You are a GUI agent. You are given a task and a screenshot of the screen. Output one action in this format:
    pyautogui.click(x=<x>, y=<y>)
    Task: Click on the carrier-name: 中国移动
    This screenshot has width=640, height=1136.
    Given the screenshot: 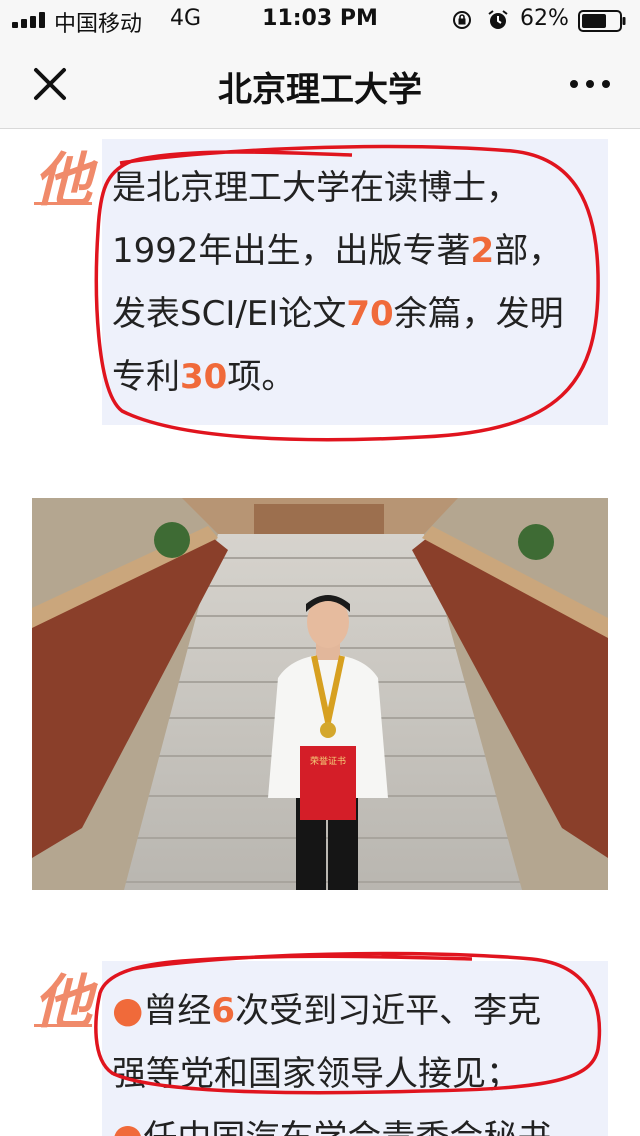 What is the action you would take?
    pyautogui.click(x=98, y=24)
    